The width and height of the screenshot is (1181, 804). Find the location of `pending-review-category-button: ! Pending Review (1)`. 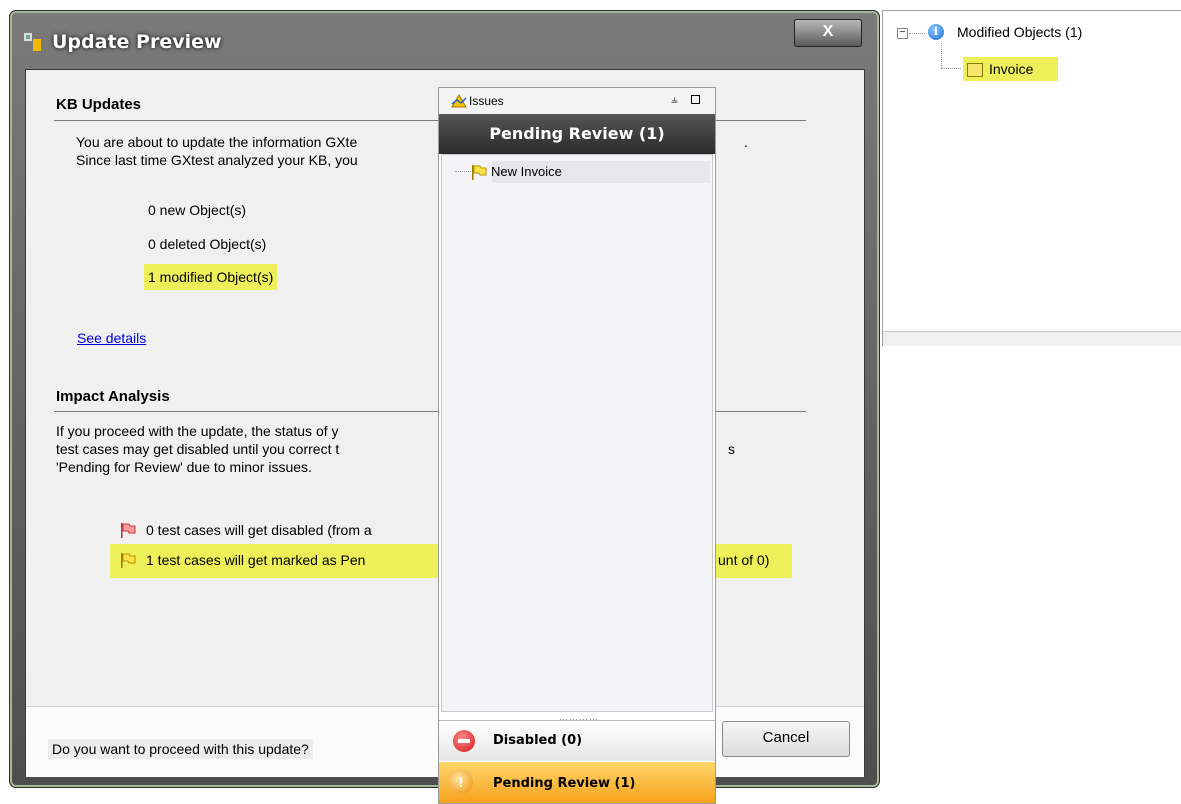

pending-review-category-button: ! Pending Review (1) is located at coordinates (577, 782).